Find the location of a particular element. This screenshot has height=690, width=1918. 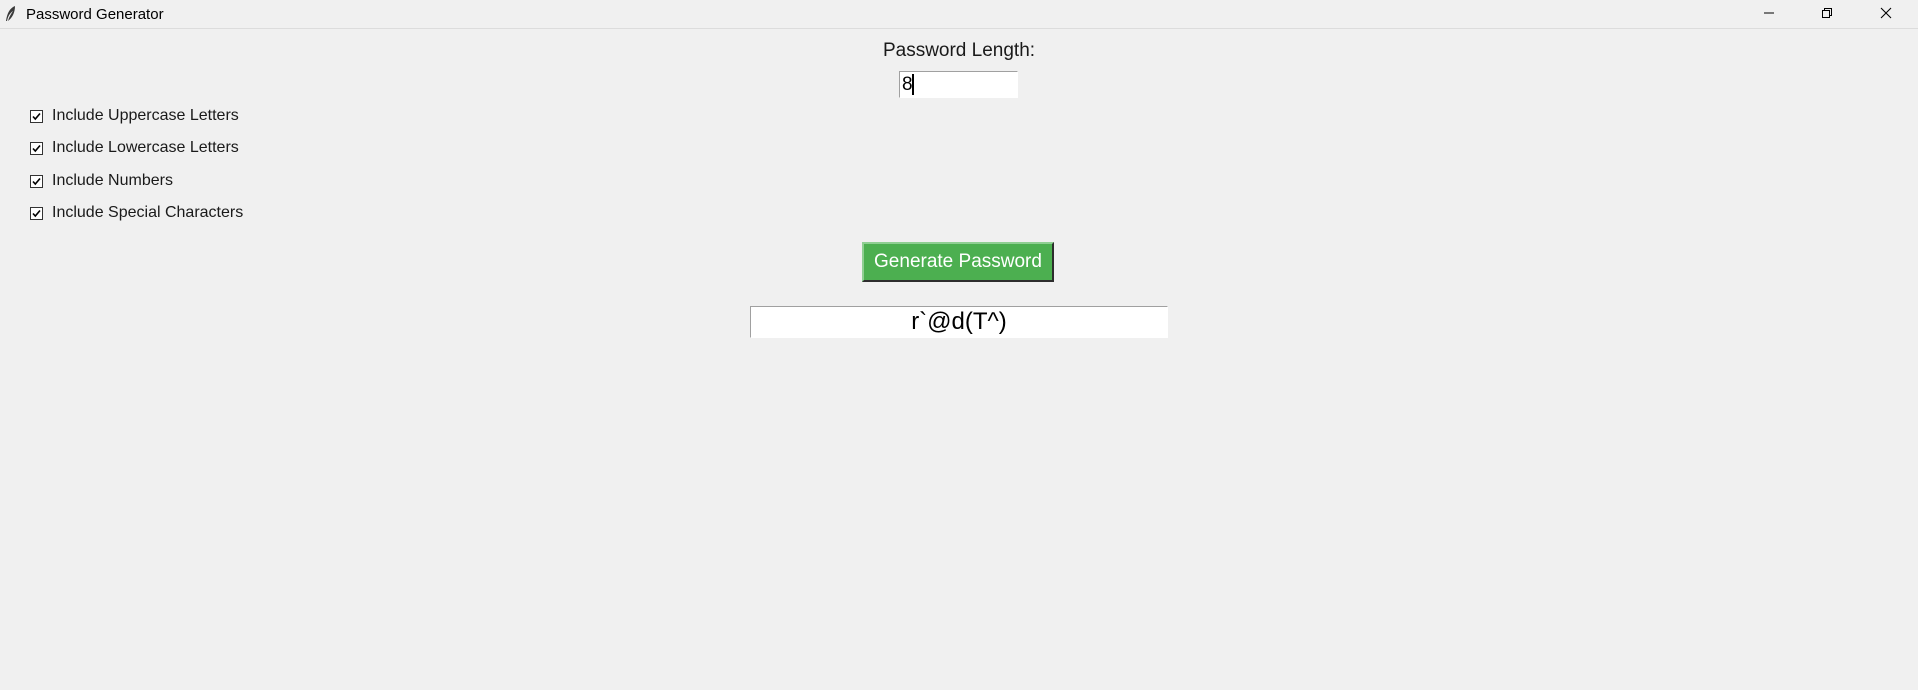

uppercase-option: Include Uppercase Letters is located at coordinates (134, 116).